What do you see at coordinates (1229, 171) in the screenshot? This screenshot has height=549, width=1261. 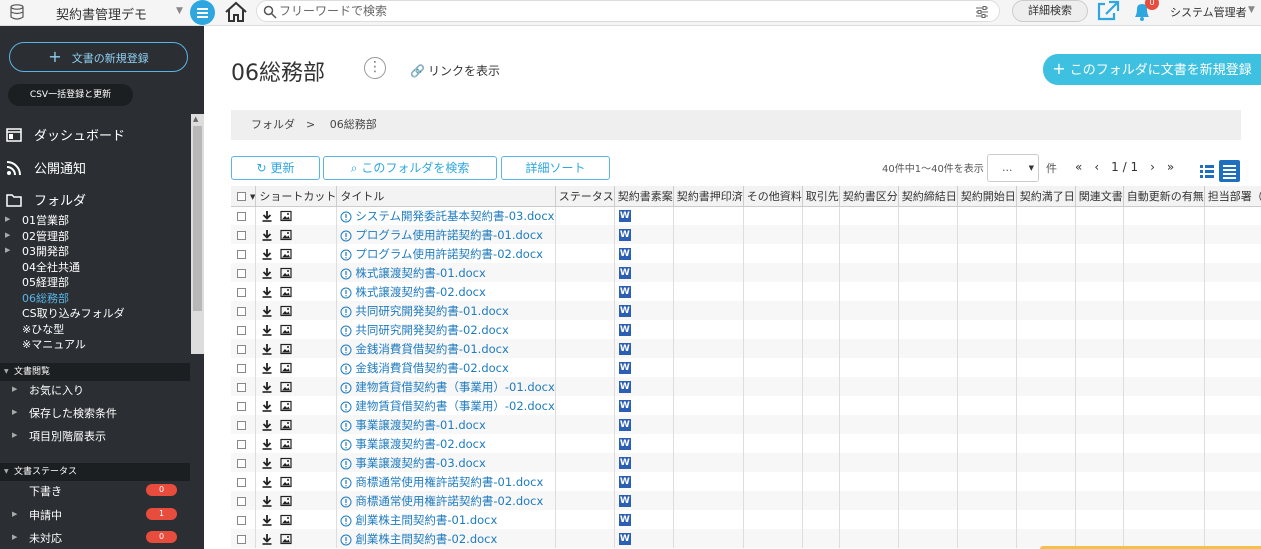 I see `detail-view-icon` at bounding box center [1229, 171].